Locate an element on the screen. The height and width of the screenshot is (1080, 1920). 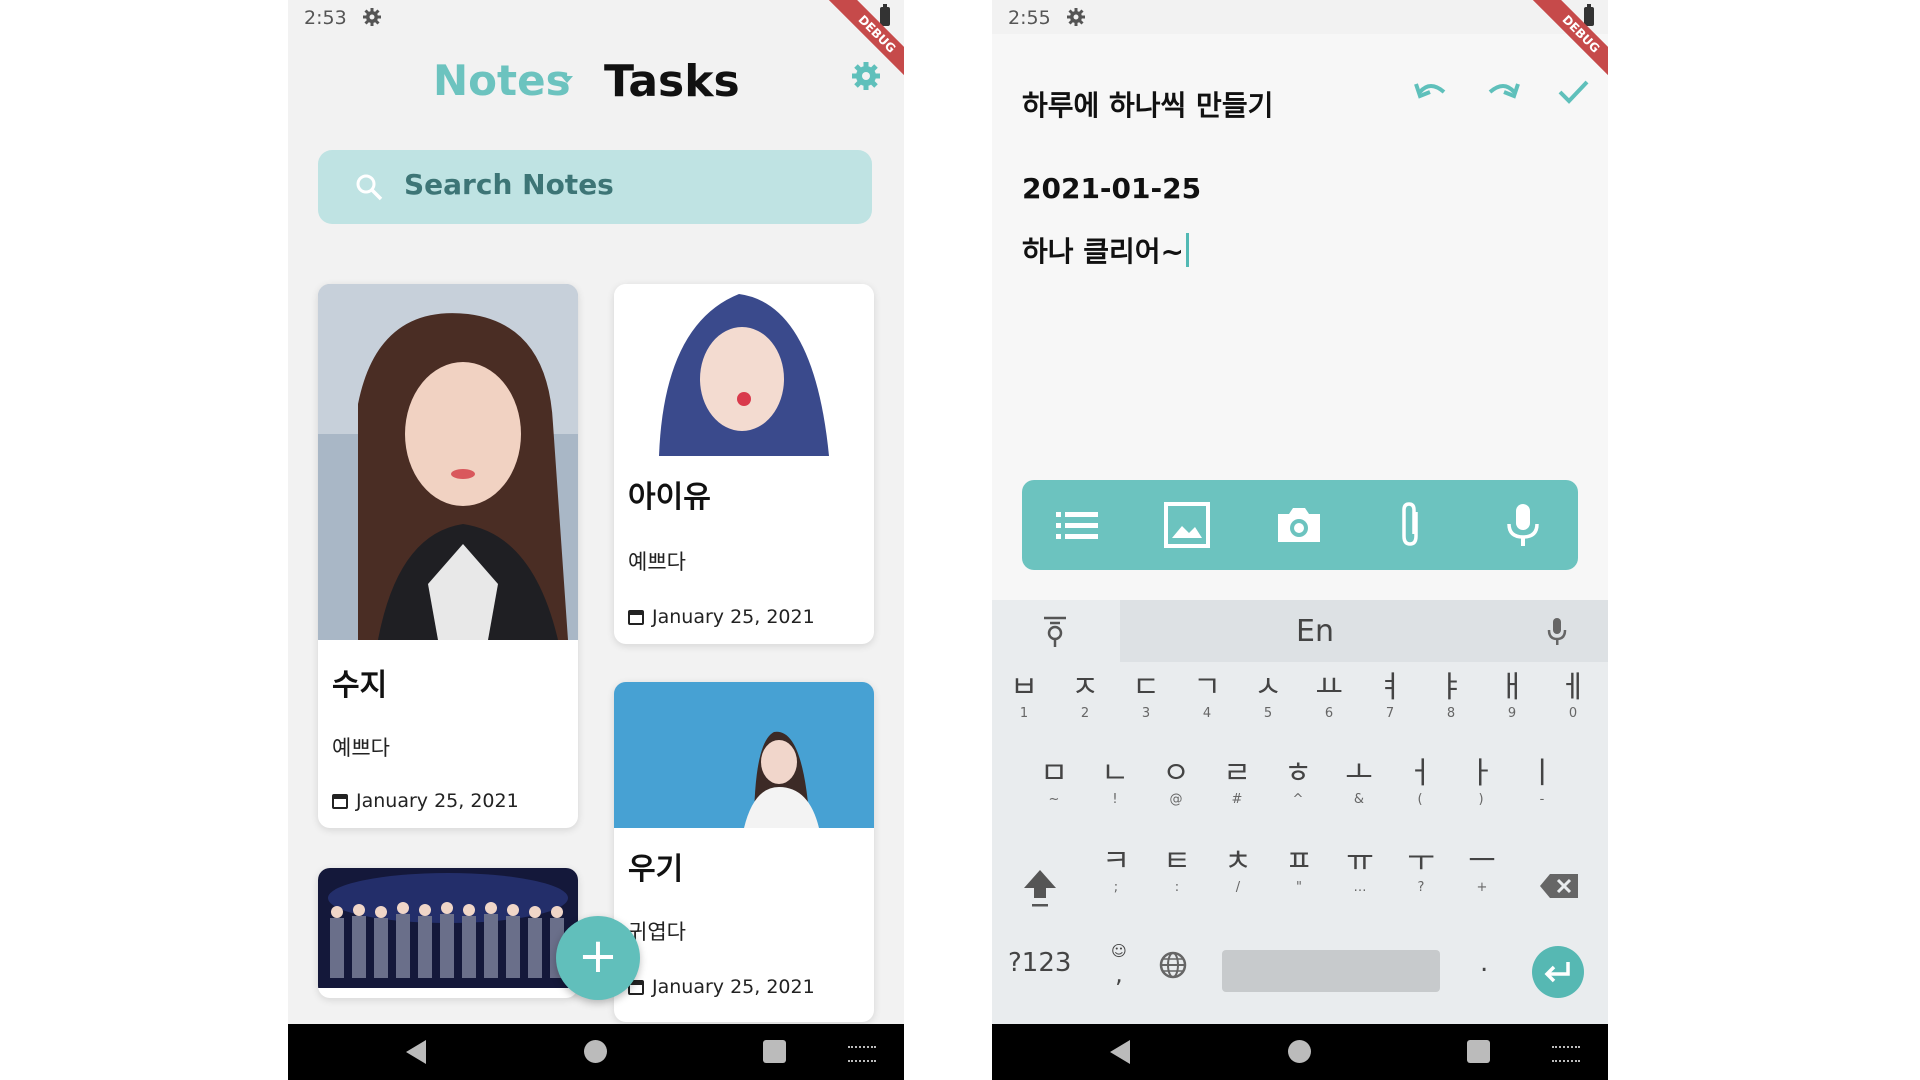
keyboard-key: ㅑ8 is located at coordinates (1451, 695).